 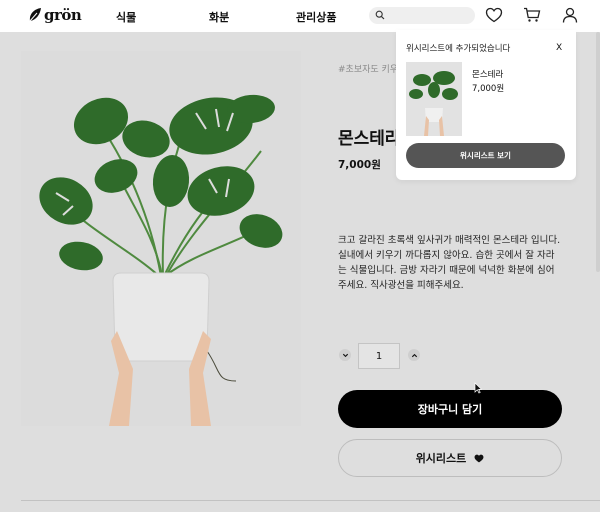 What do you see at coordinates (598, 152) in the screenshot?
I see `scrollbar-thumb` at bounding box center [598, 152].